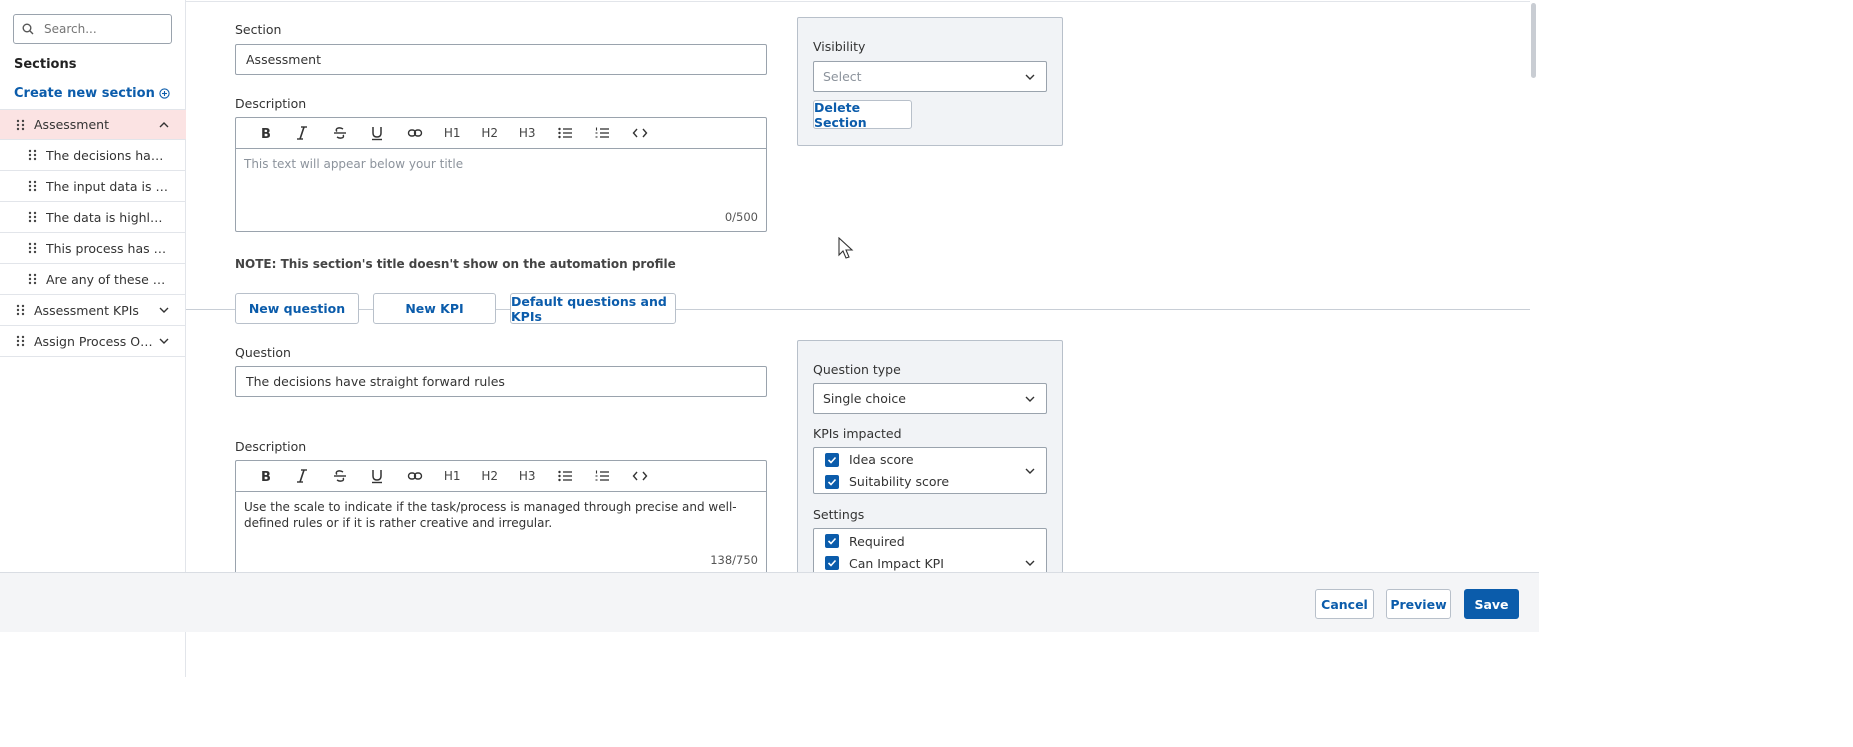  I want to click on question-type-select: Single choice, so click(930, 398).